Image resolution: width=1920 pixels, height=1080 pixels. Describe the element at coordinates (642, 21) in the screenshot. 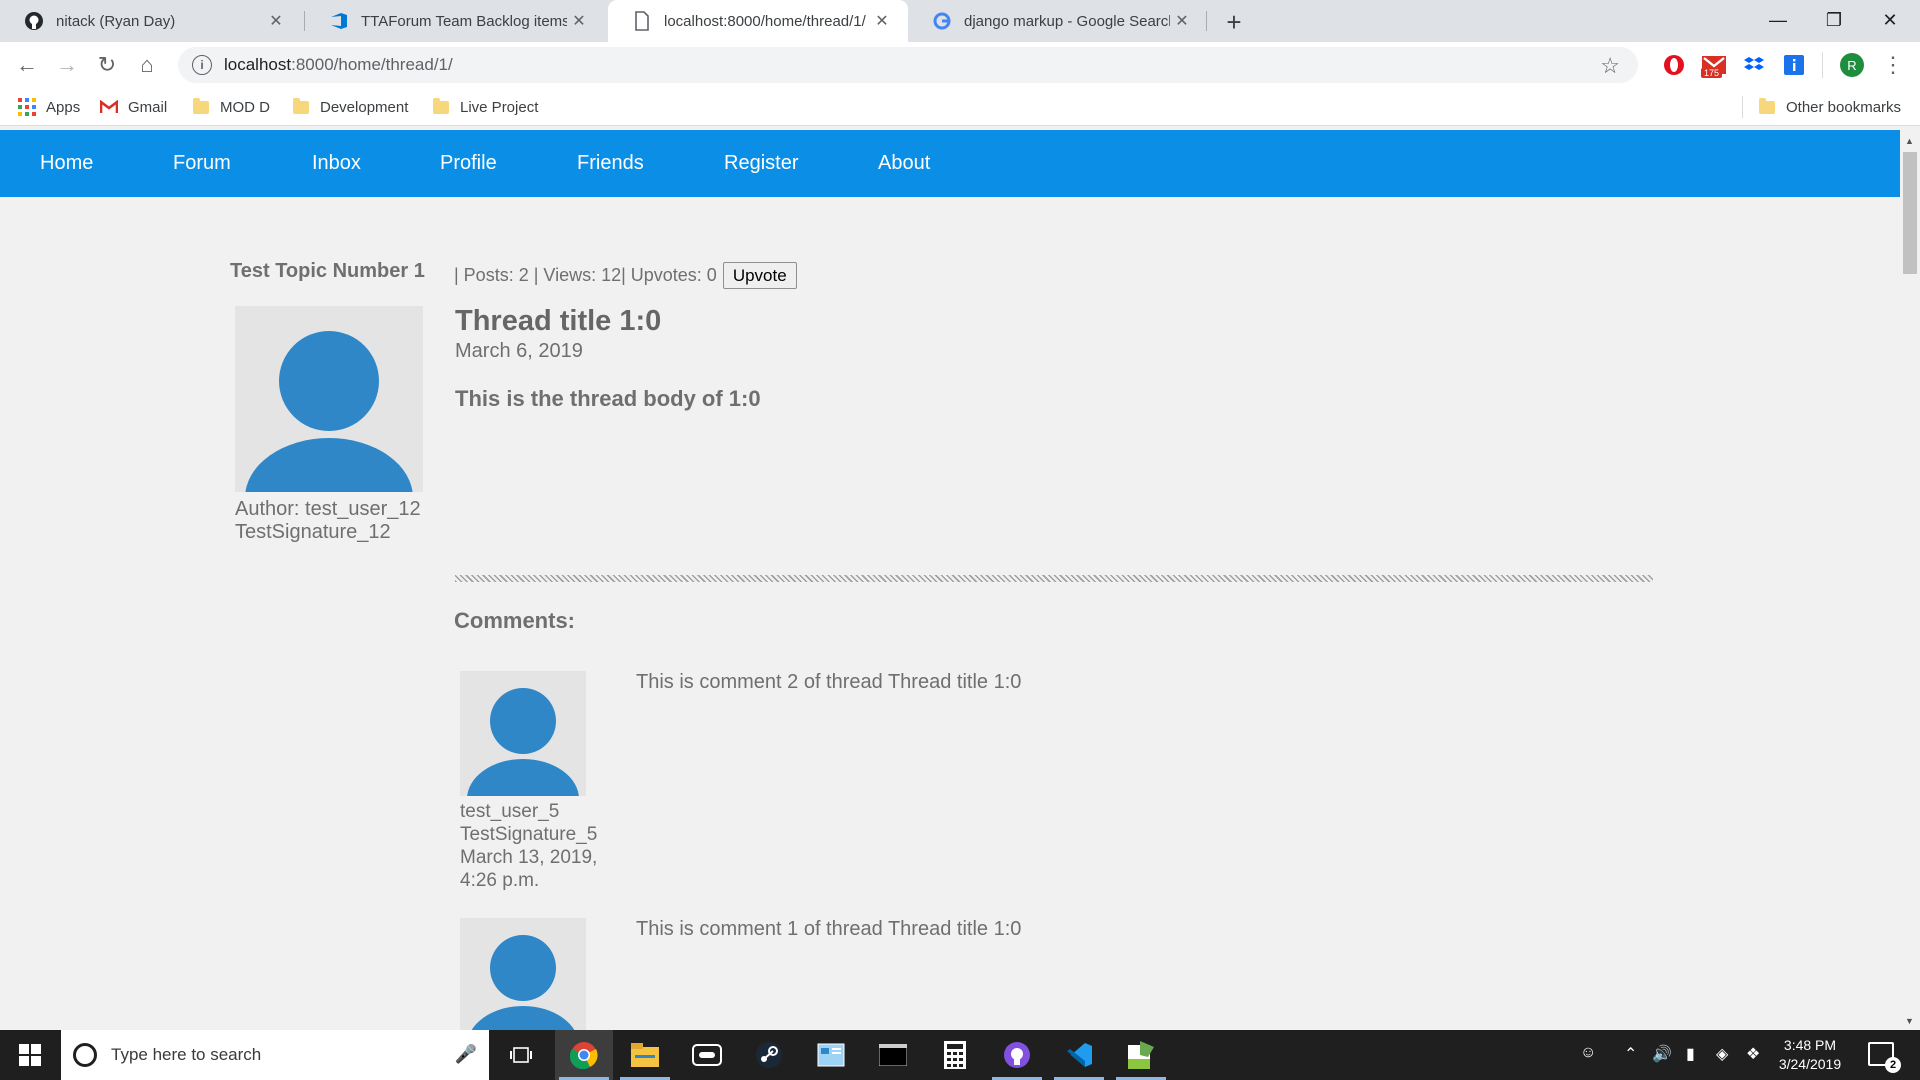

I see `page-icon` at that location.